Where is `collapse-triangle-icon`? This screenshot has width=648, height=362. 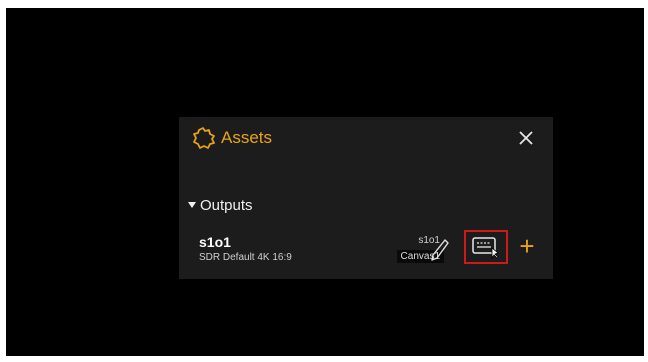
collapse-triangle-icon is located at coordinates (192, 205).